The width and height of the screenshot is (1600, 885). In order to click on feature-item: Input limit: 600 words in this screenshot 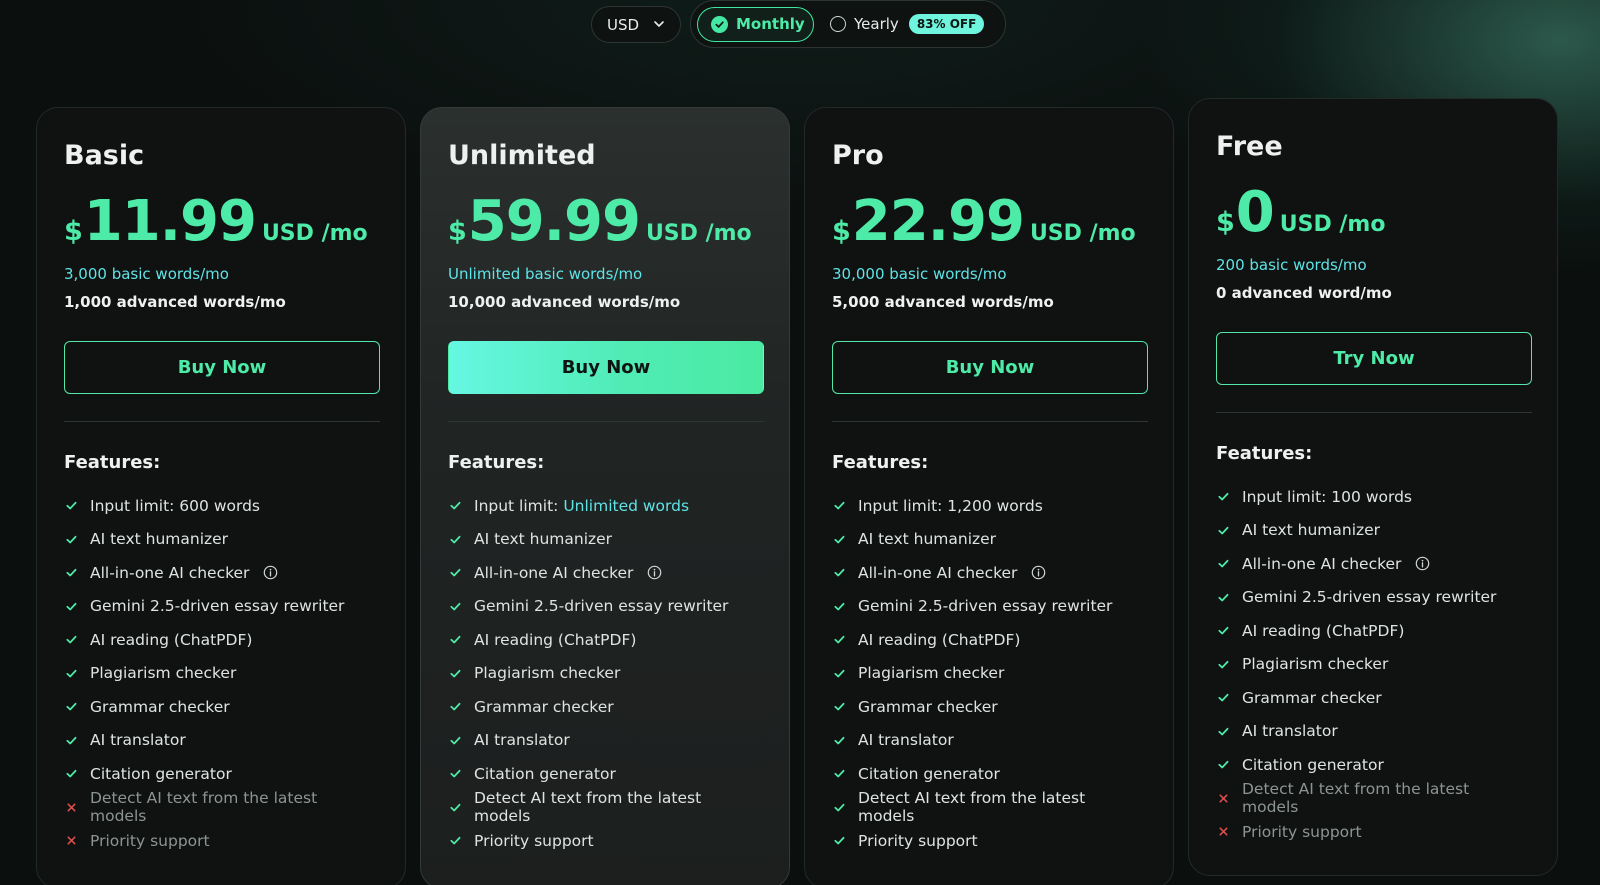, I will do `click(221, 506)`.